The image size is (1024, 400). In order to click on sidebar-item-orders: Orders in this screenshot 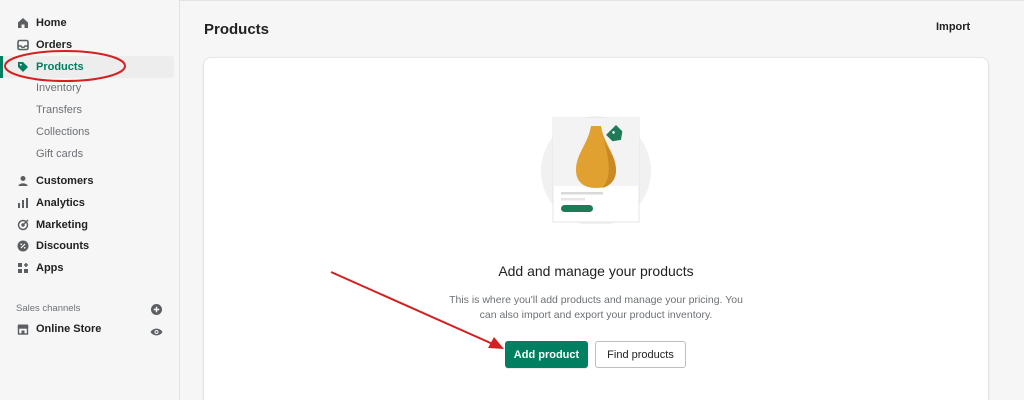, I will do `click(87, 45)`.